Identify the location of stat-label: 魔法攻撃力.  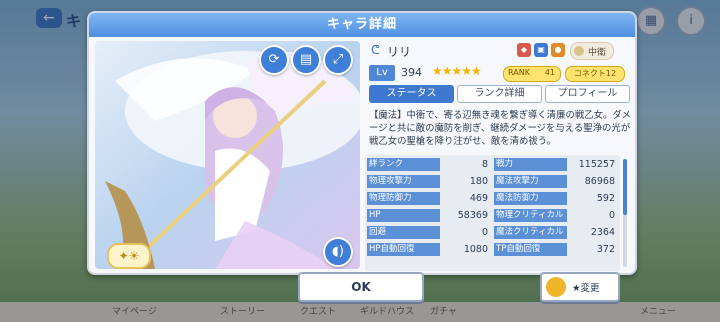
(530, 181).